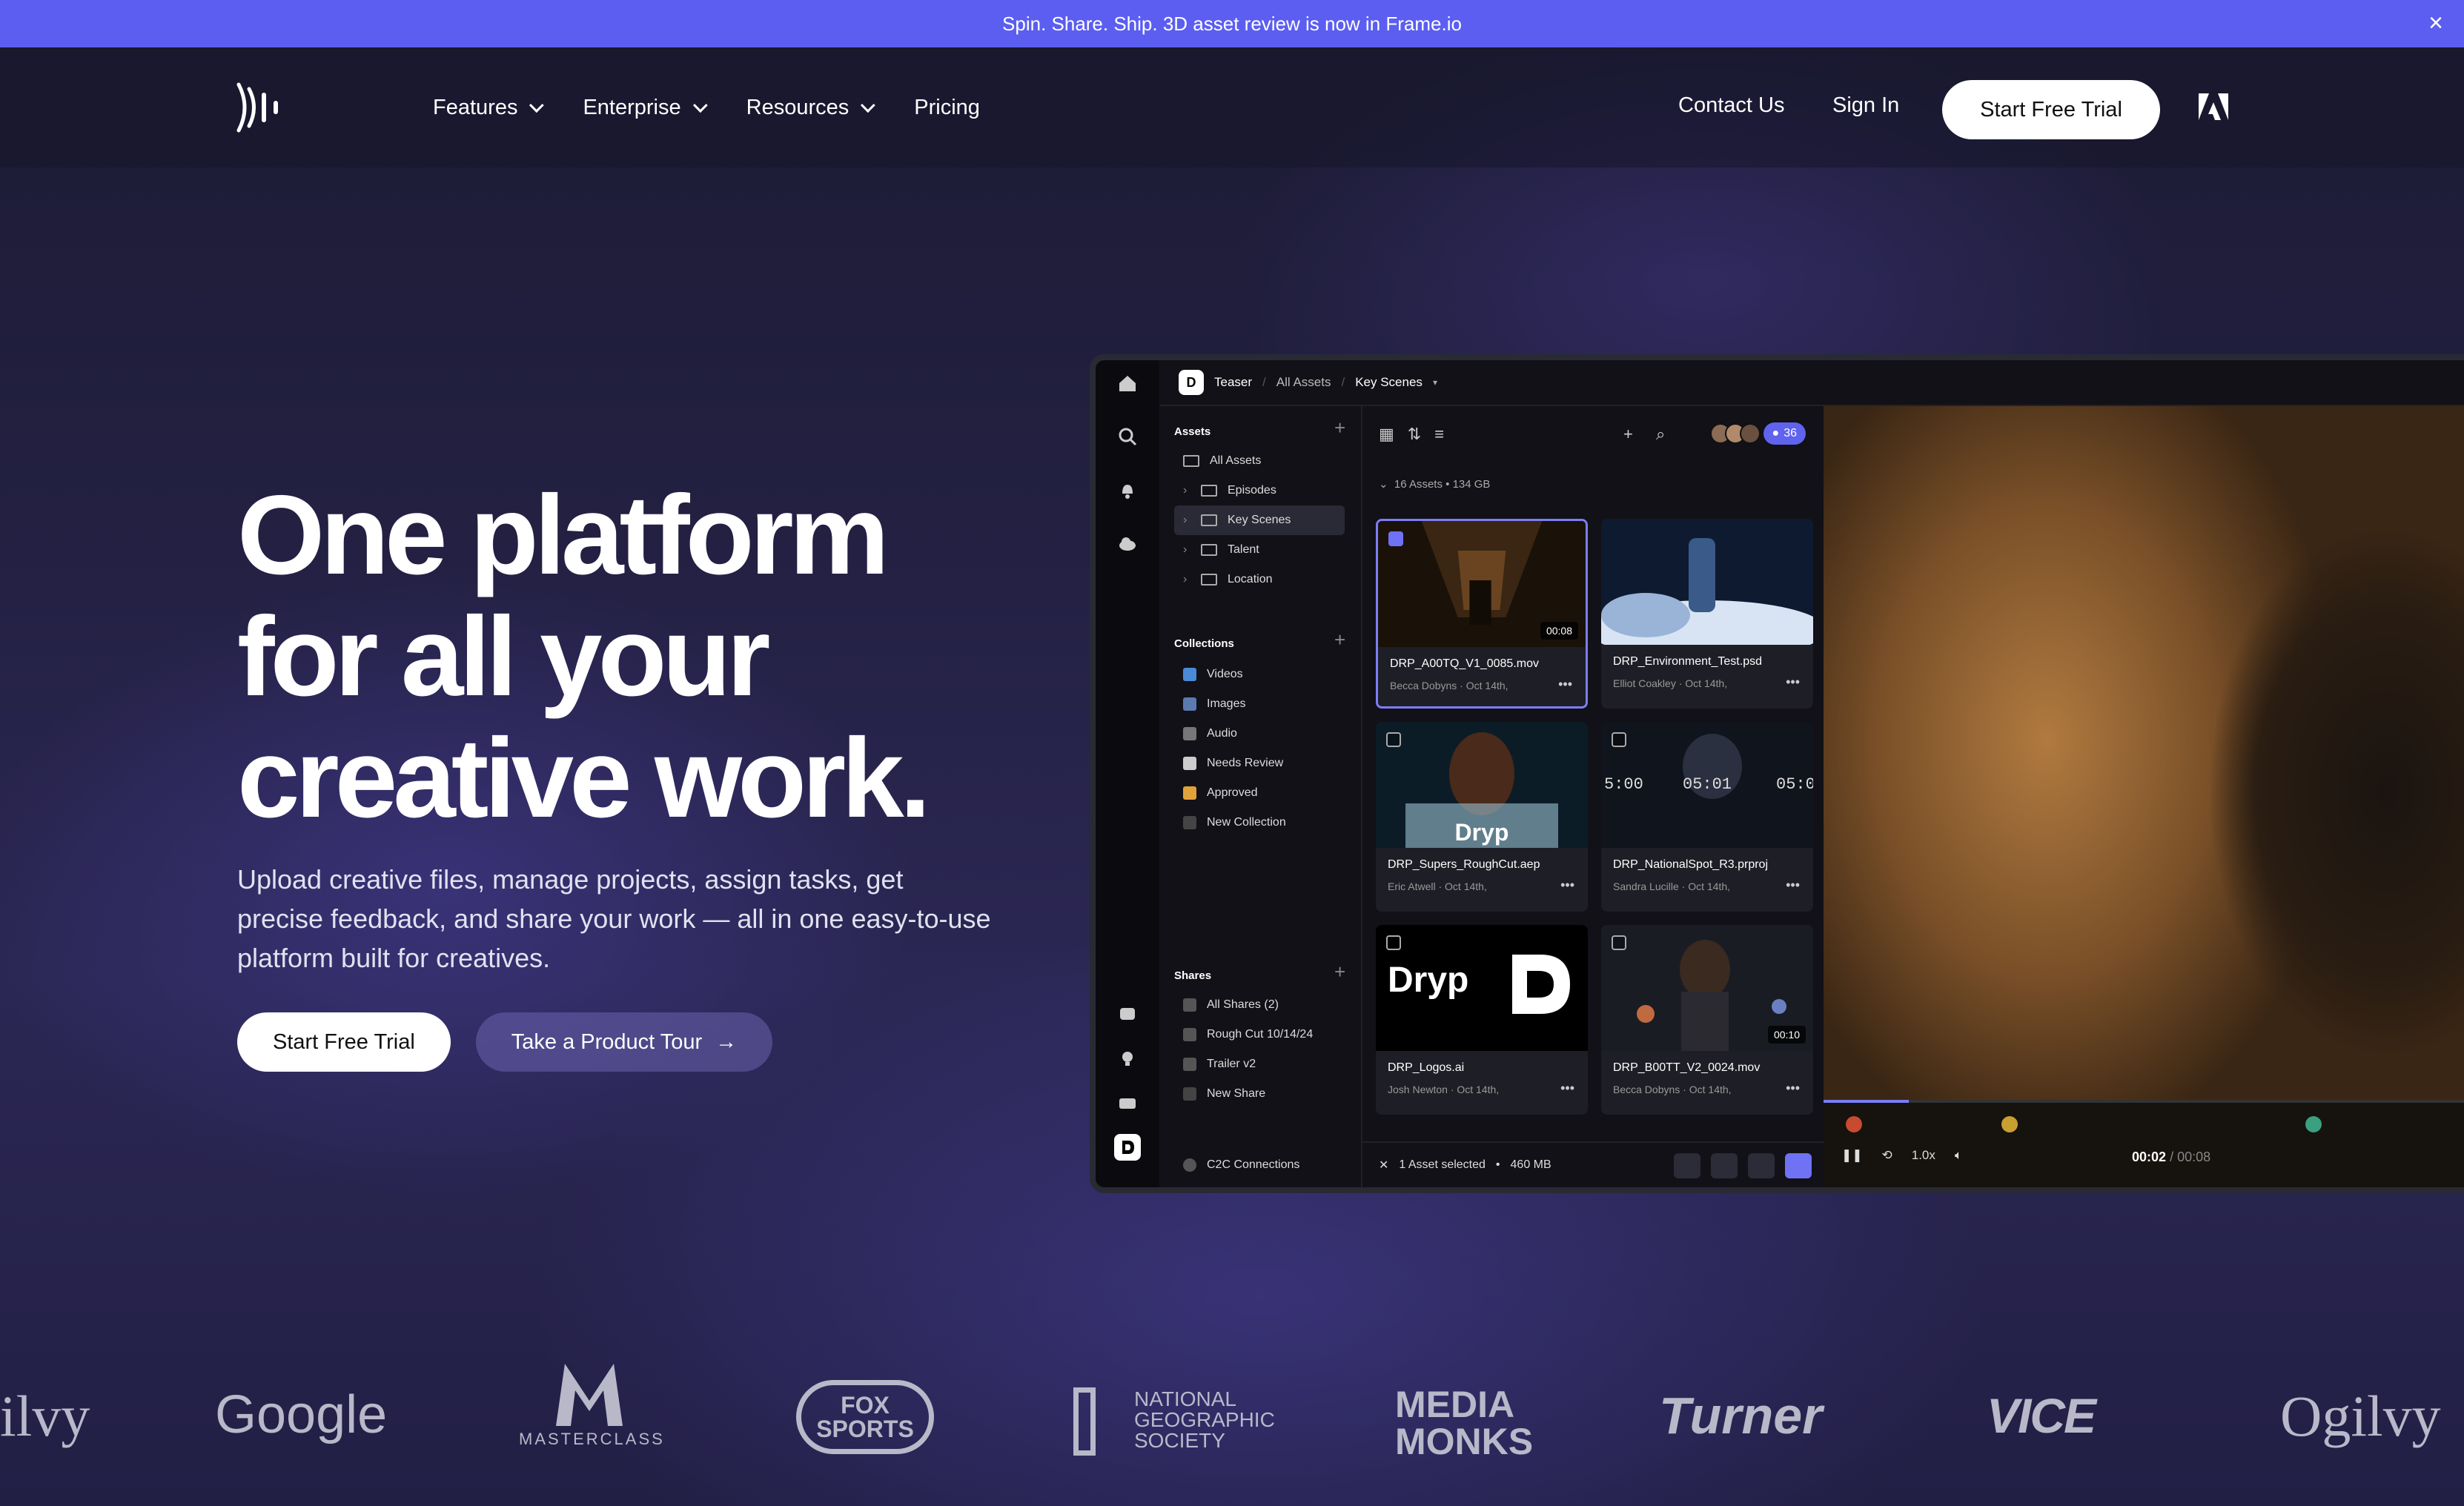 The height and width of the screenshot is (1506, 2464). I want to click on sidebar-item-new-collection: New Collection, so click(1259, 822).